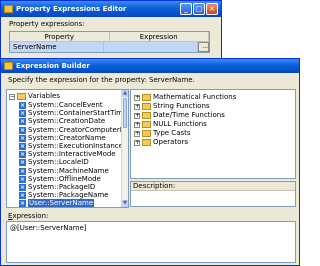  What do you see at coordinates (60, 36) in the screenshot?
I see `column-header-property: Property` at bounding box center [60, 36].